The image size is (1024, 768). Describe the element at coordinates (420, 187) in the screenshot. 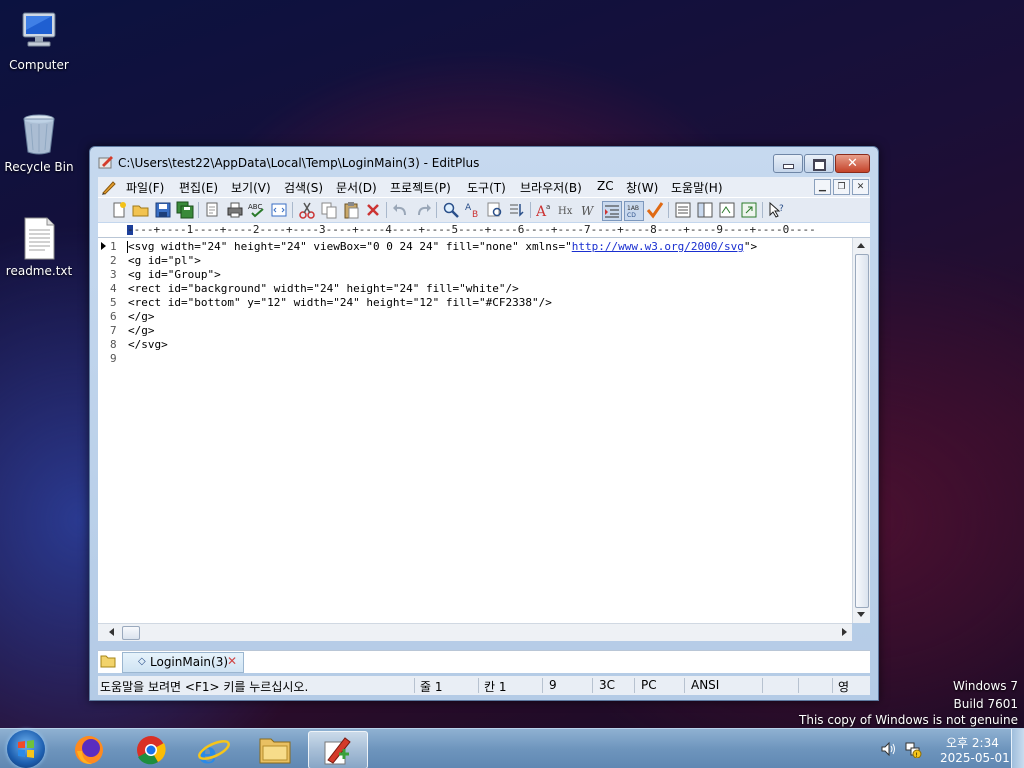

I see `menu-project: 프로젝트(P)` at that location.